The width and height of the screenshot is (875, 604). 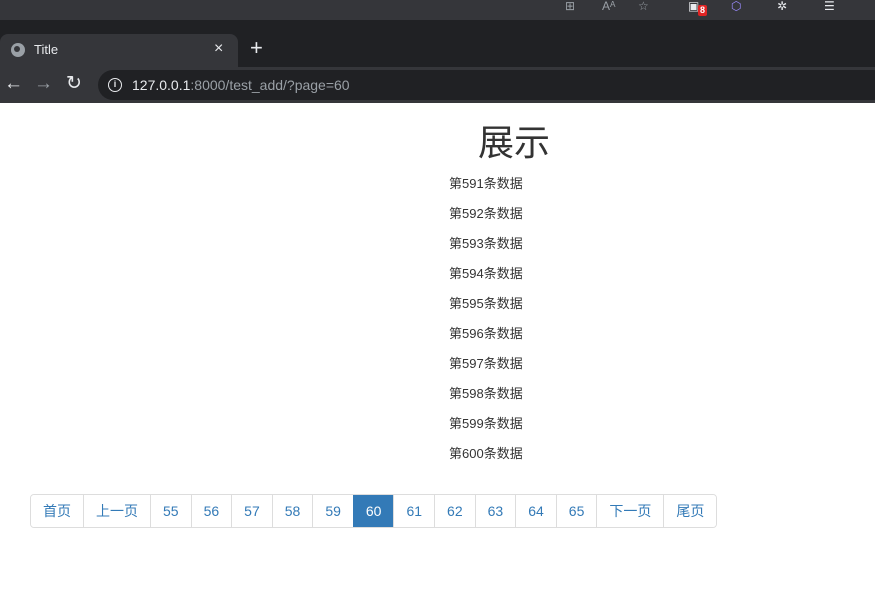 I want to click on url-text: 127.0.0.1:8000/test_add/?page=60, so click(x=241, y=85).